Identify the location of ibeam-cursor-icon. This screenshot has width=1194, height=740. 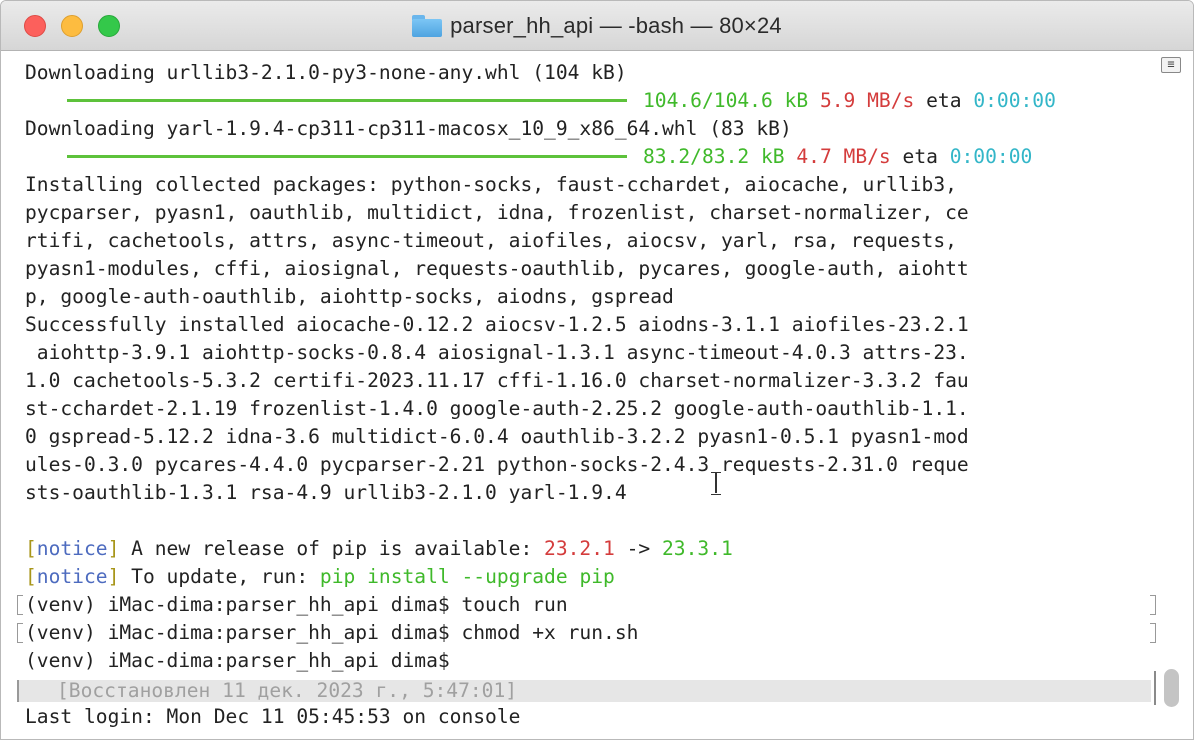
(716, 483).